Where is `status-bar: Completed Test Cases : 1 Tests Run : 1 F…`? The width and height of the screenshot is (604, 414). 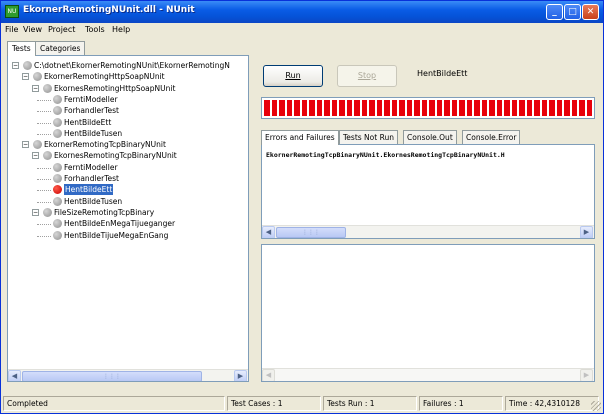
status-bar: Completed Test Cases : 1 Tests Run : 1 F… is located at coordinates (302, 403).